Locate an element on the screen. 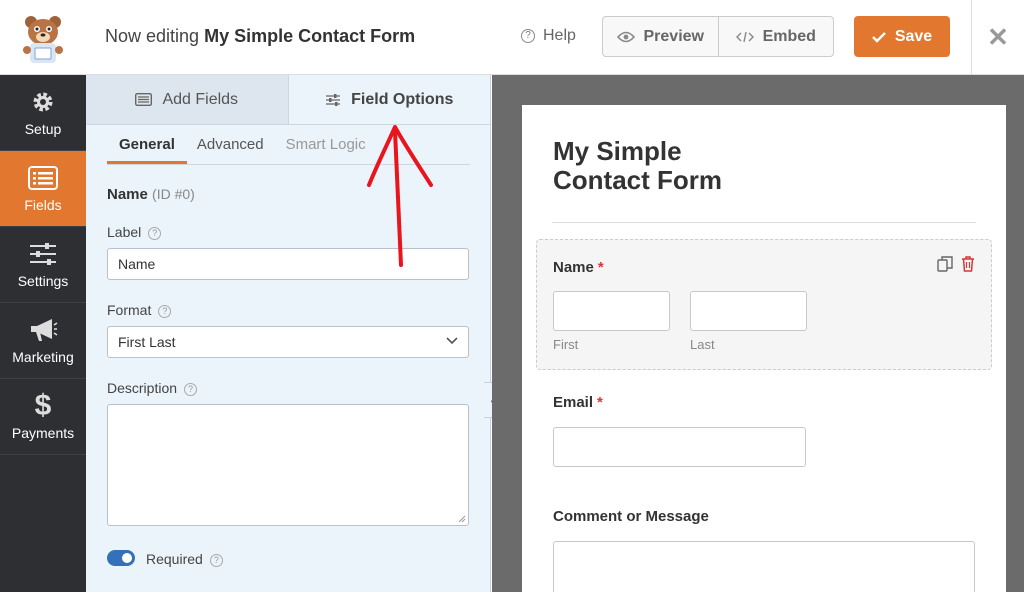 The height and width of the screenshot is (592, 1024). sidebar-item-label: Payments is located at coordinates (43, 432).